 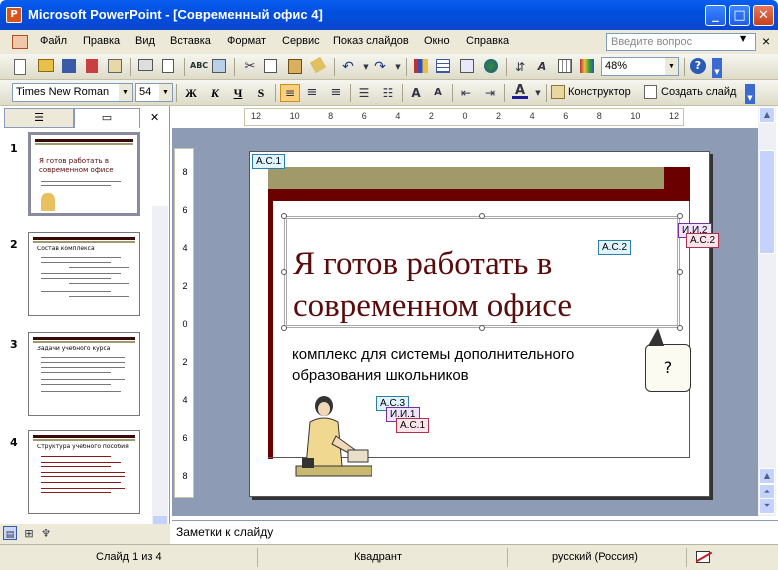 What do you see at coordinates (767, 202) in the screenshot?
I see `scroll-thumb` at bounding box center [767, 202].